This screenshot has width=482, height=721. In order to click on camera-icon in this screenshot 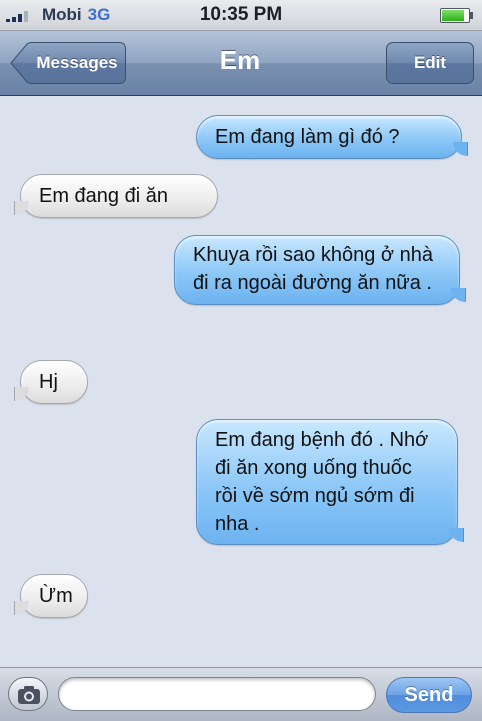, I will do `click(29, 695)`.